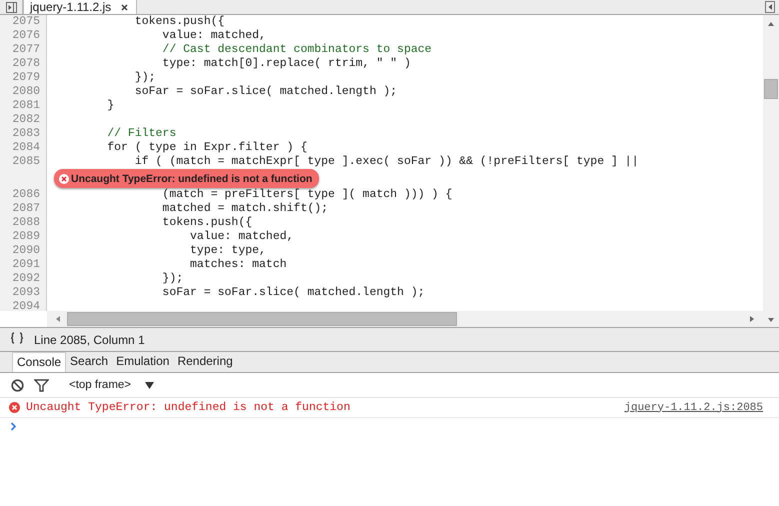  What do you see at coordinates (296, 50) in the screenshot?
I see `code-comment: // Cast descendant combinators to space` at bounding box center [296, 50].